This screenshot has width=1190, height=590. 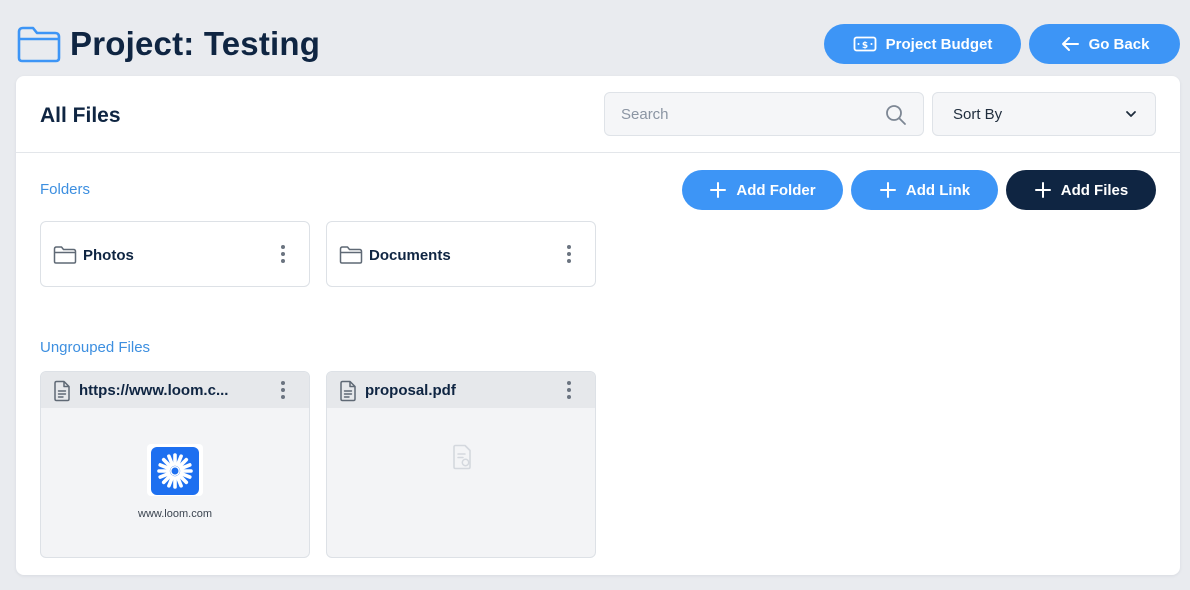 What do you see at coordinates (462, 457) in the screenshot?
I see `file-placeholder-icon` at bounding box center [462, 457].